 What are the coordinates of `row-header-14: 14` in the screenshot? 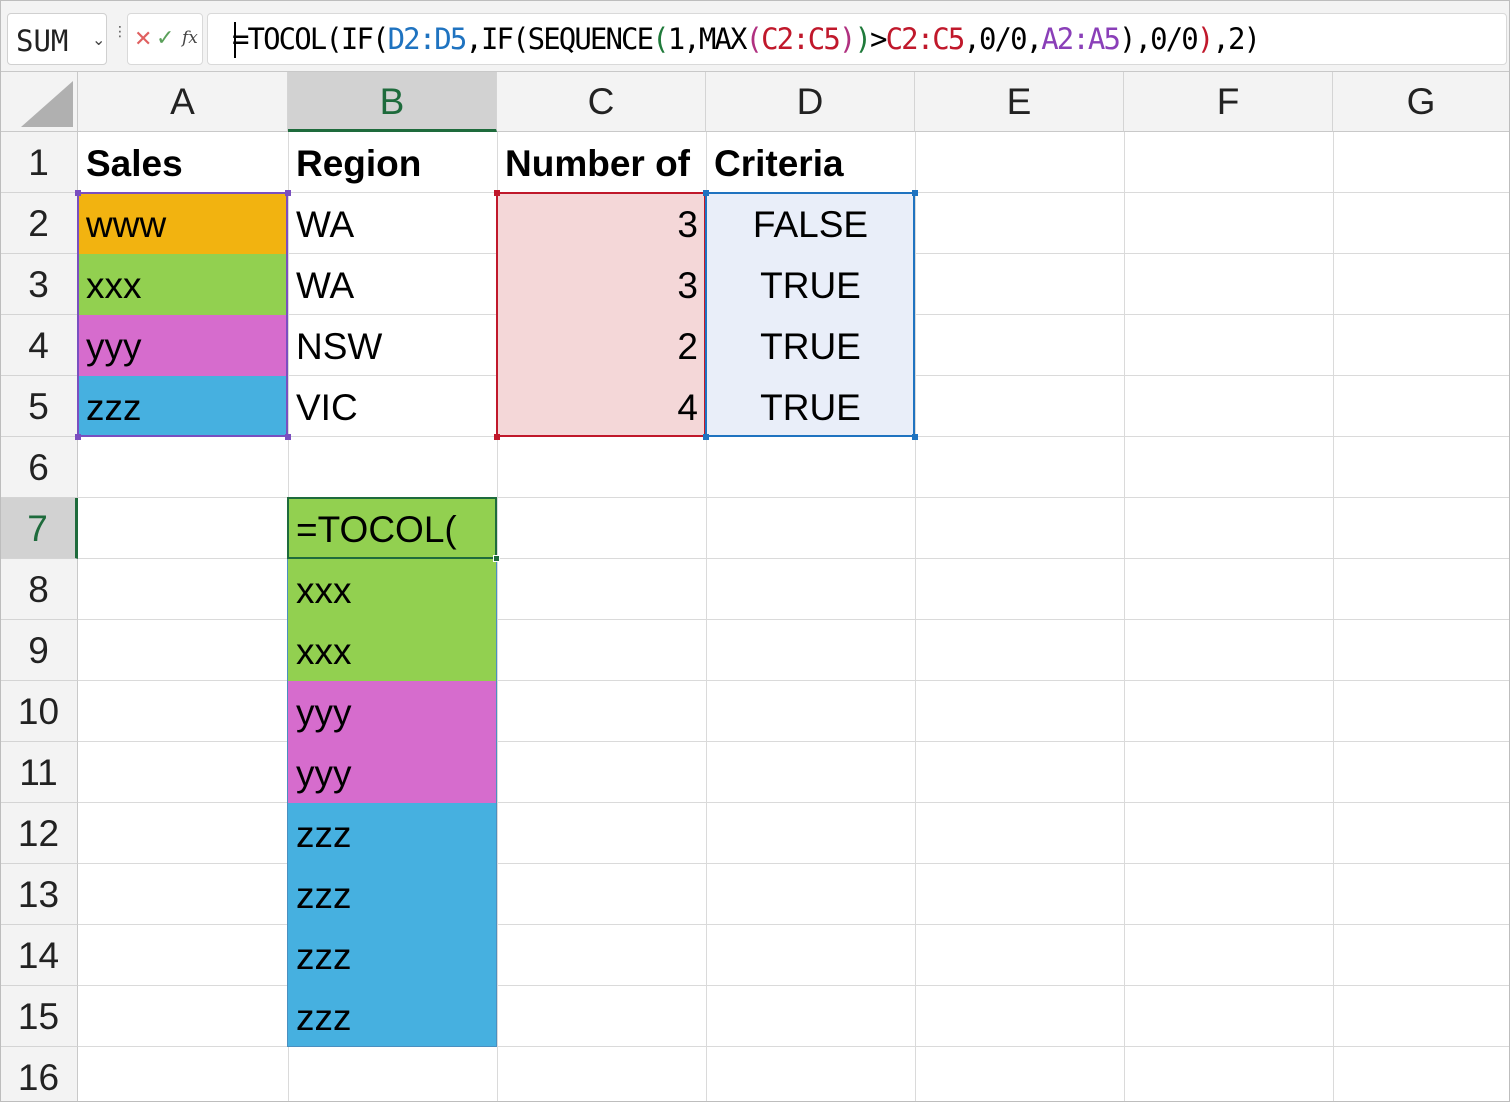 It's located at (39, 955).